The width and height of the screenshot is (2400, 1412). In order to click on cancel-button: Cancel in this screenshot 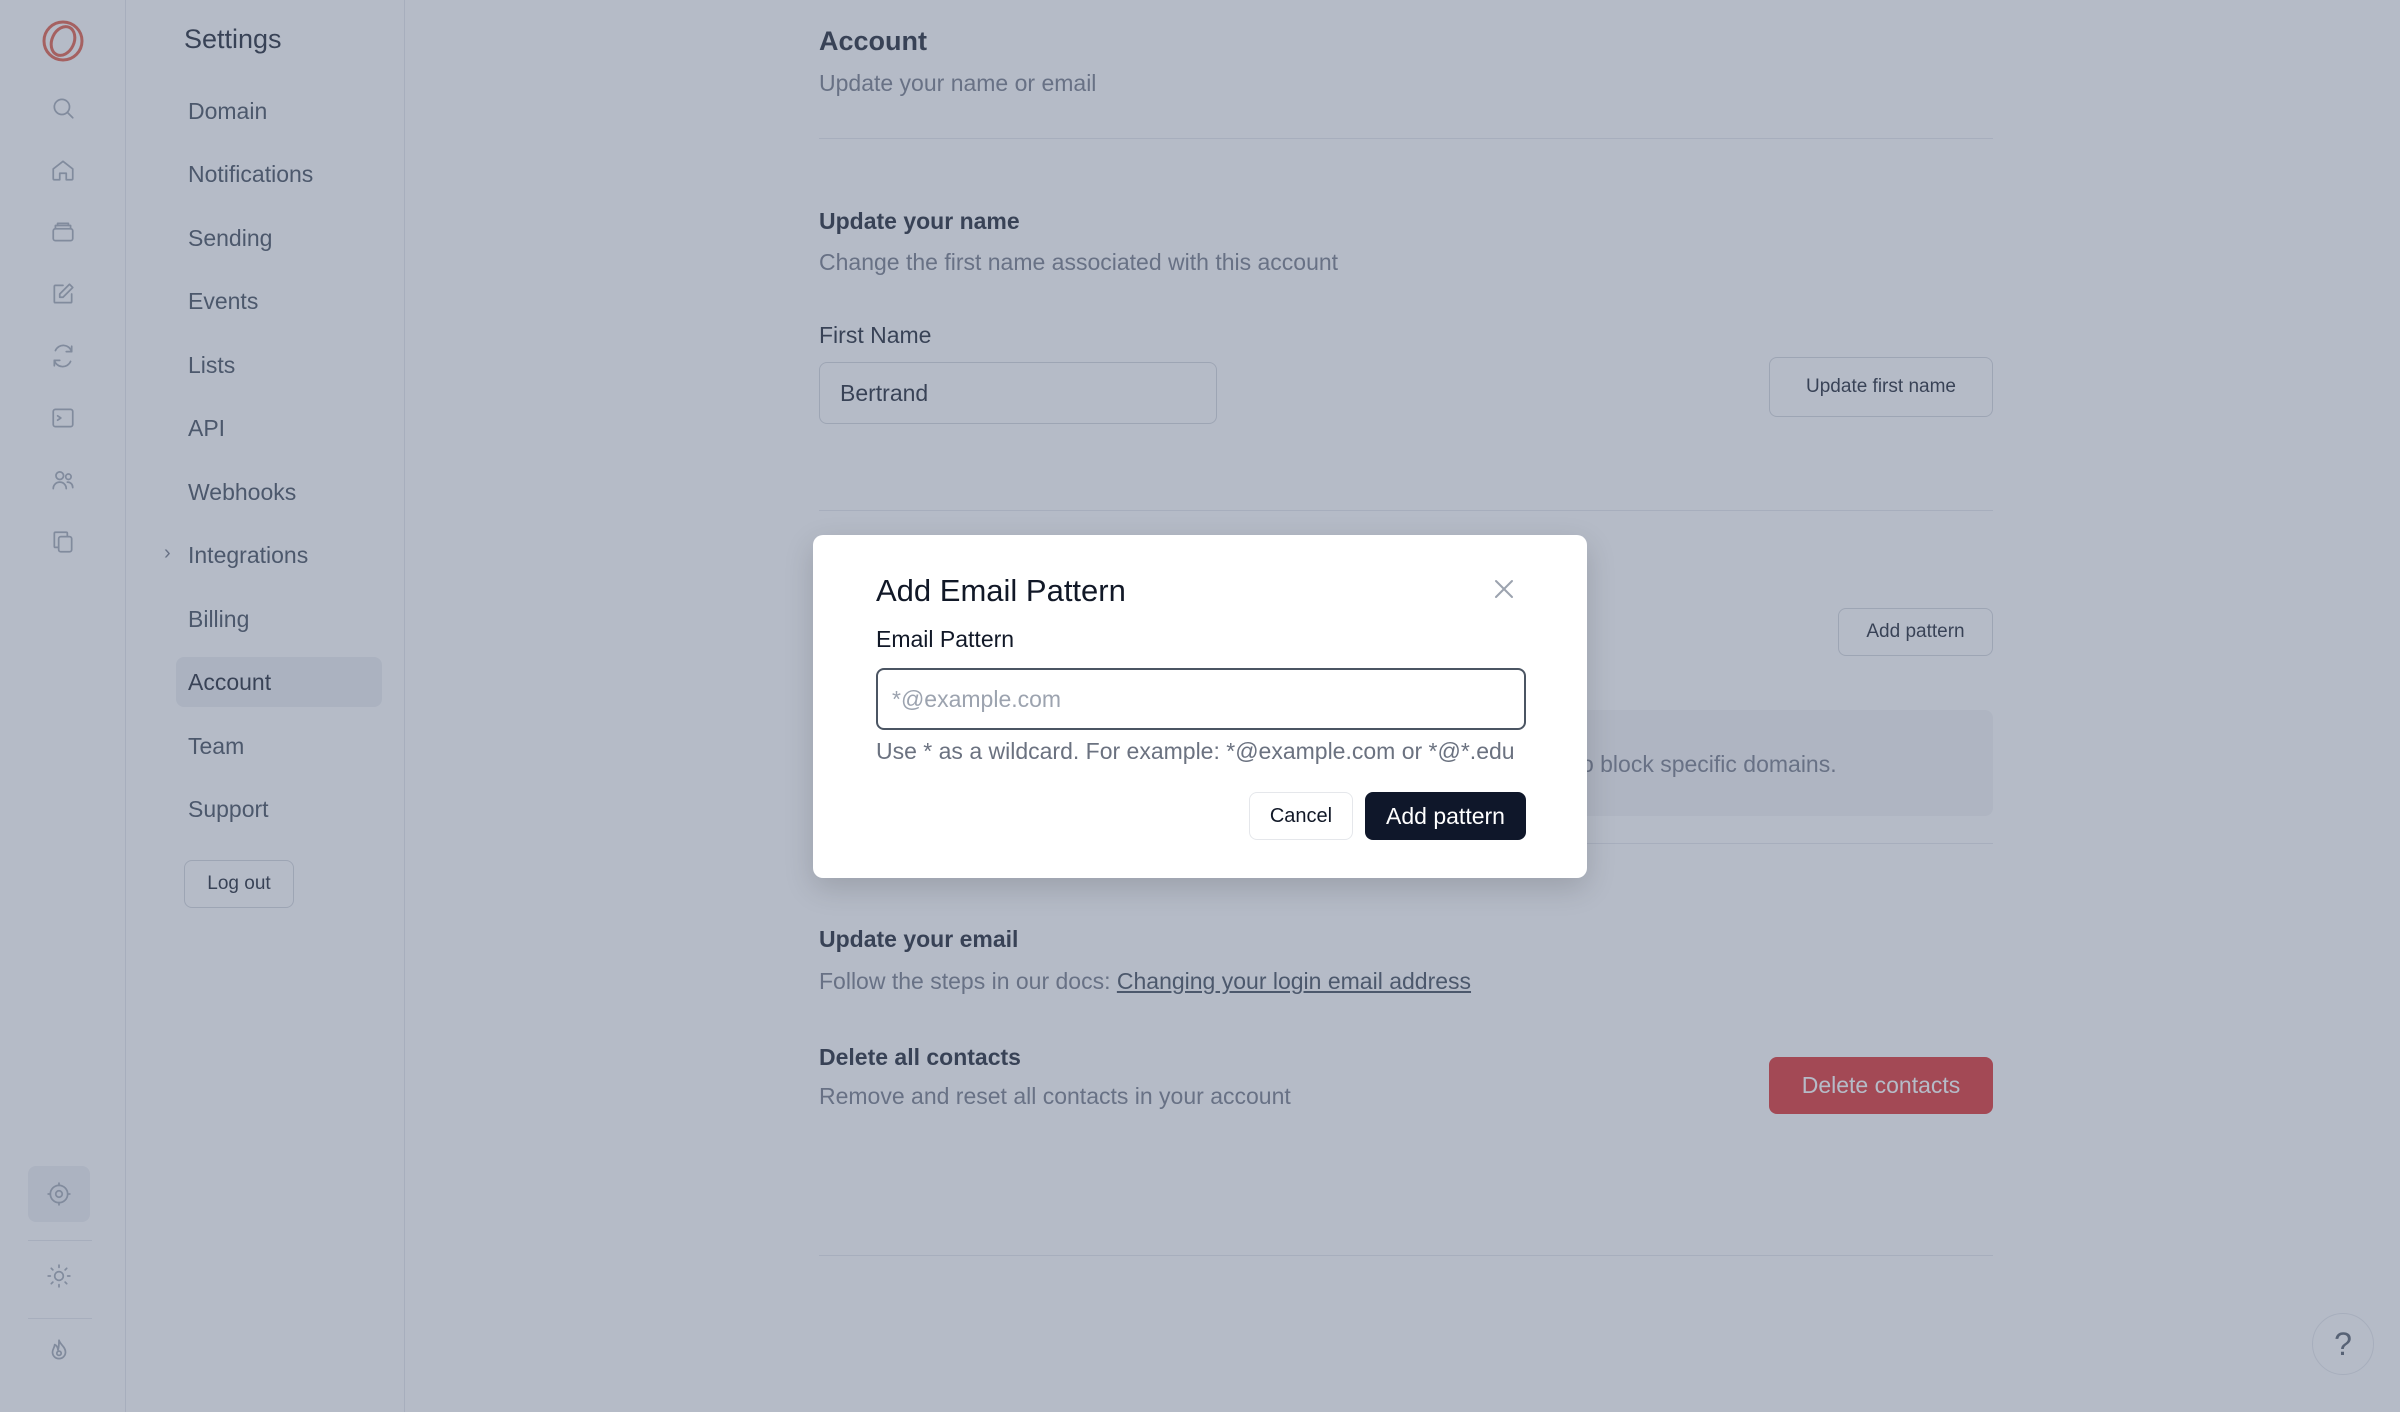, I will do `click(1301, 816)`.